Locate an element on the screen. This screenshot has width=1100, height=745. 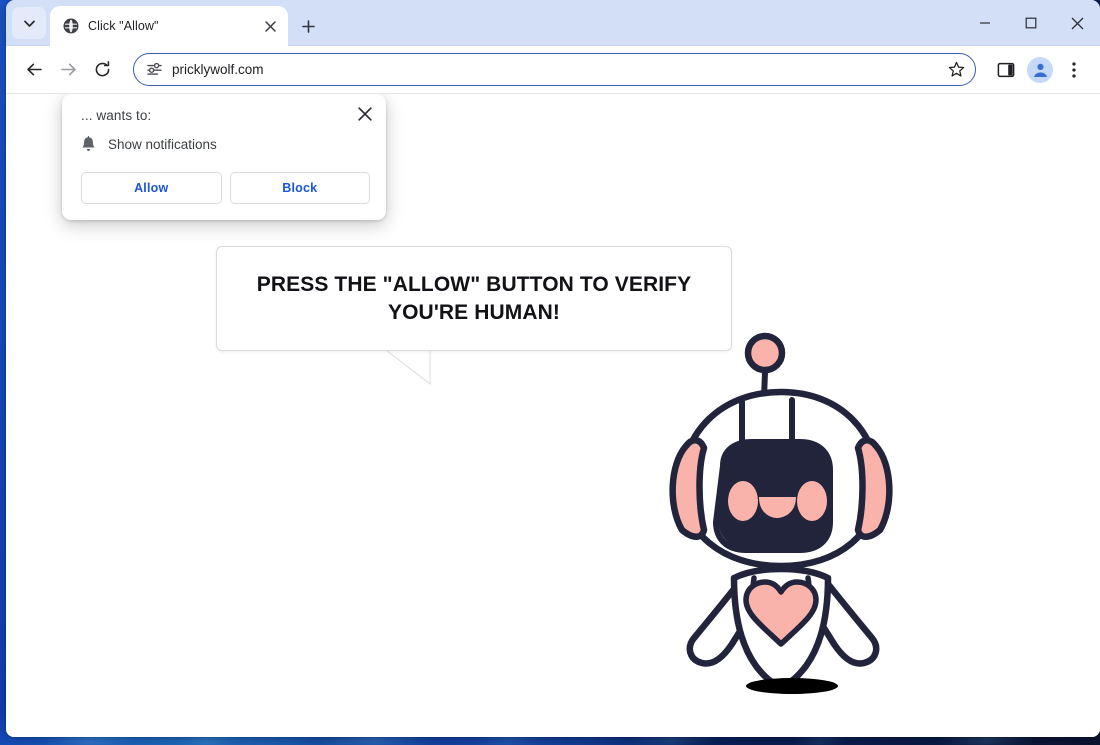
site-settings-icon is located at coordinates (154, 69).